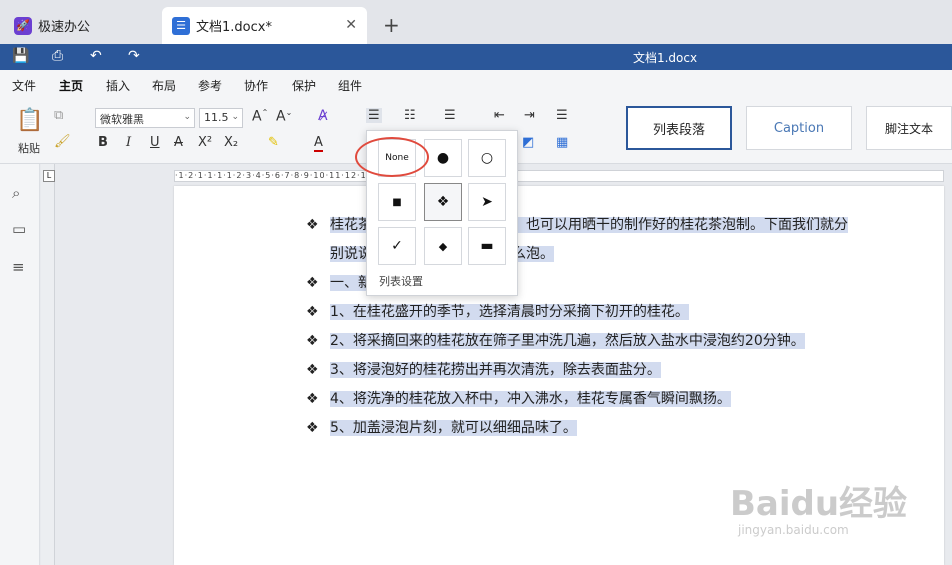 Image resolution: width=952 pixels, height=565 pixels. I want to click on tab-home-label: 极速办公, so click(64, 27).